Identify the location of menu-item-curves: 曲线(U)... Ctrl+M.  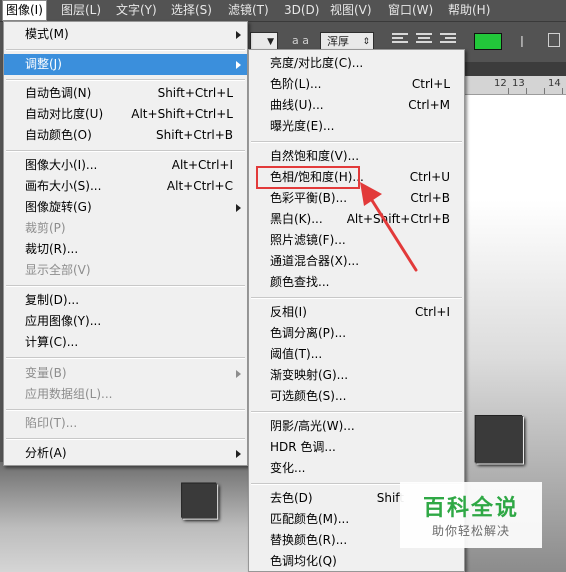
(356, 105).